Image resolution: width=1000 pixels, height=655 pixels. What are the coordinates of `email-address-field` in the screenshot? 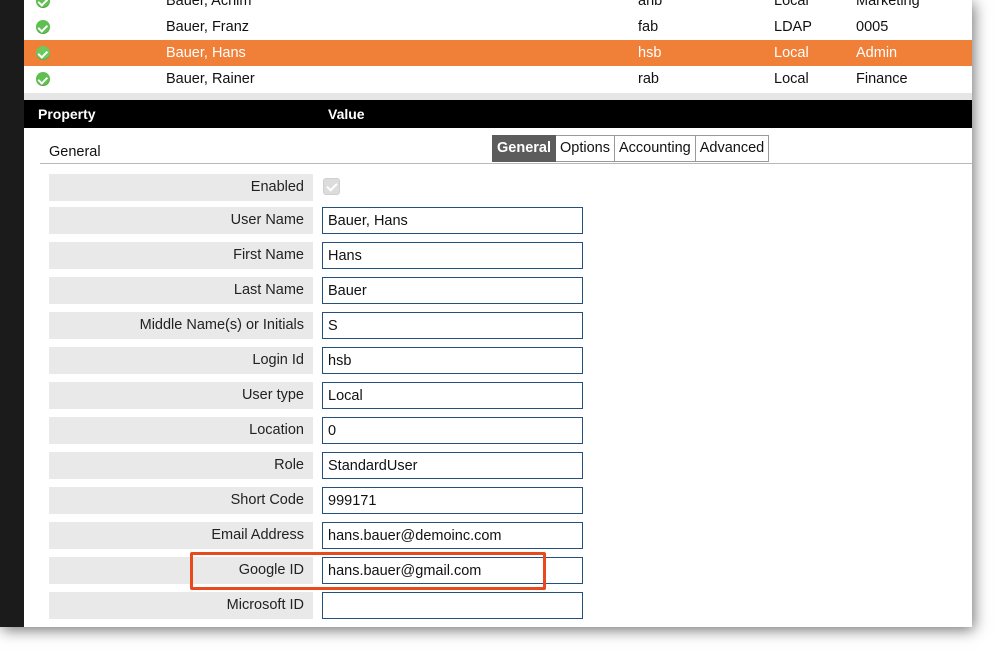 It's located at (452, 535).